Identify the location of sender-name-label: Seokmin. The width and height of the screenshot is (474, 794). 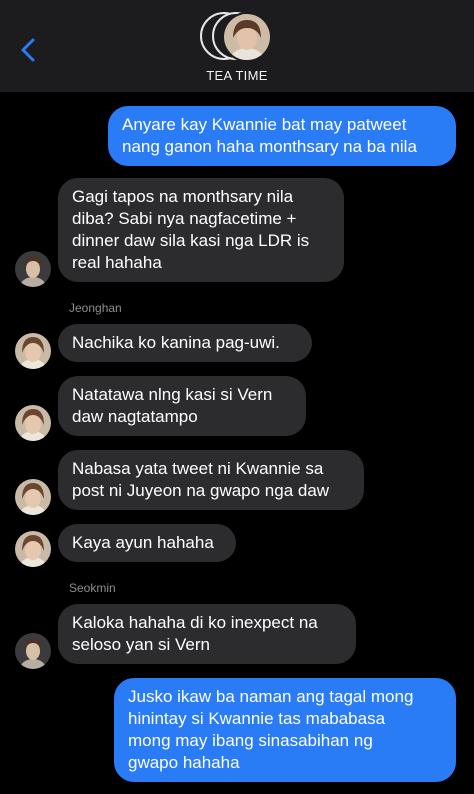
(92, 588).